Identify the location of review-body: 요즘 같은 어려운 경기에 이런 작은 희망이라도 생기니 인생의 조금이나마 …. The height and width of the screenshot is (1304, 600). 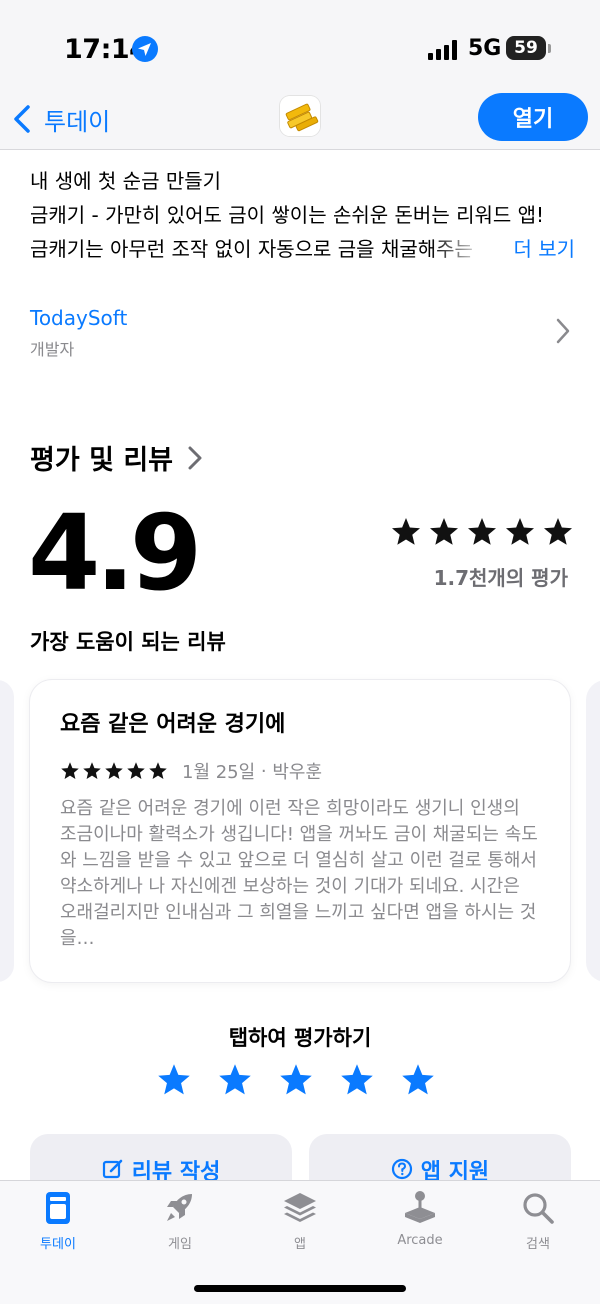
(299, 873).